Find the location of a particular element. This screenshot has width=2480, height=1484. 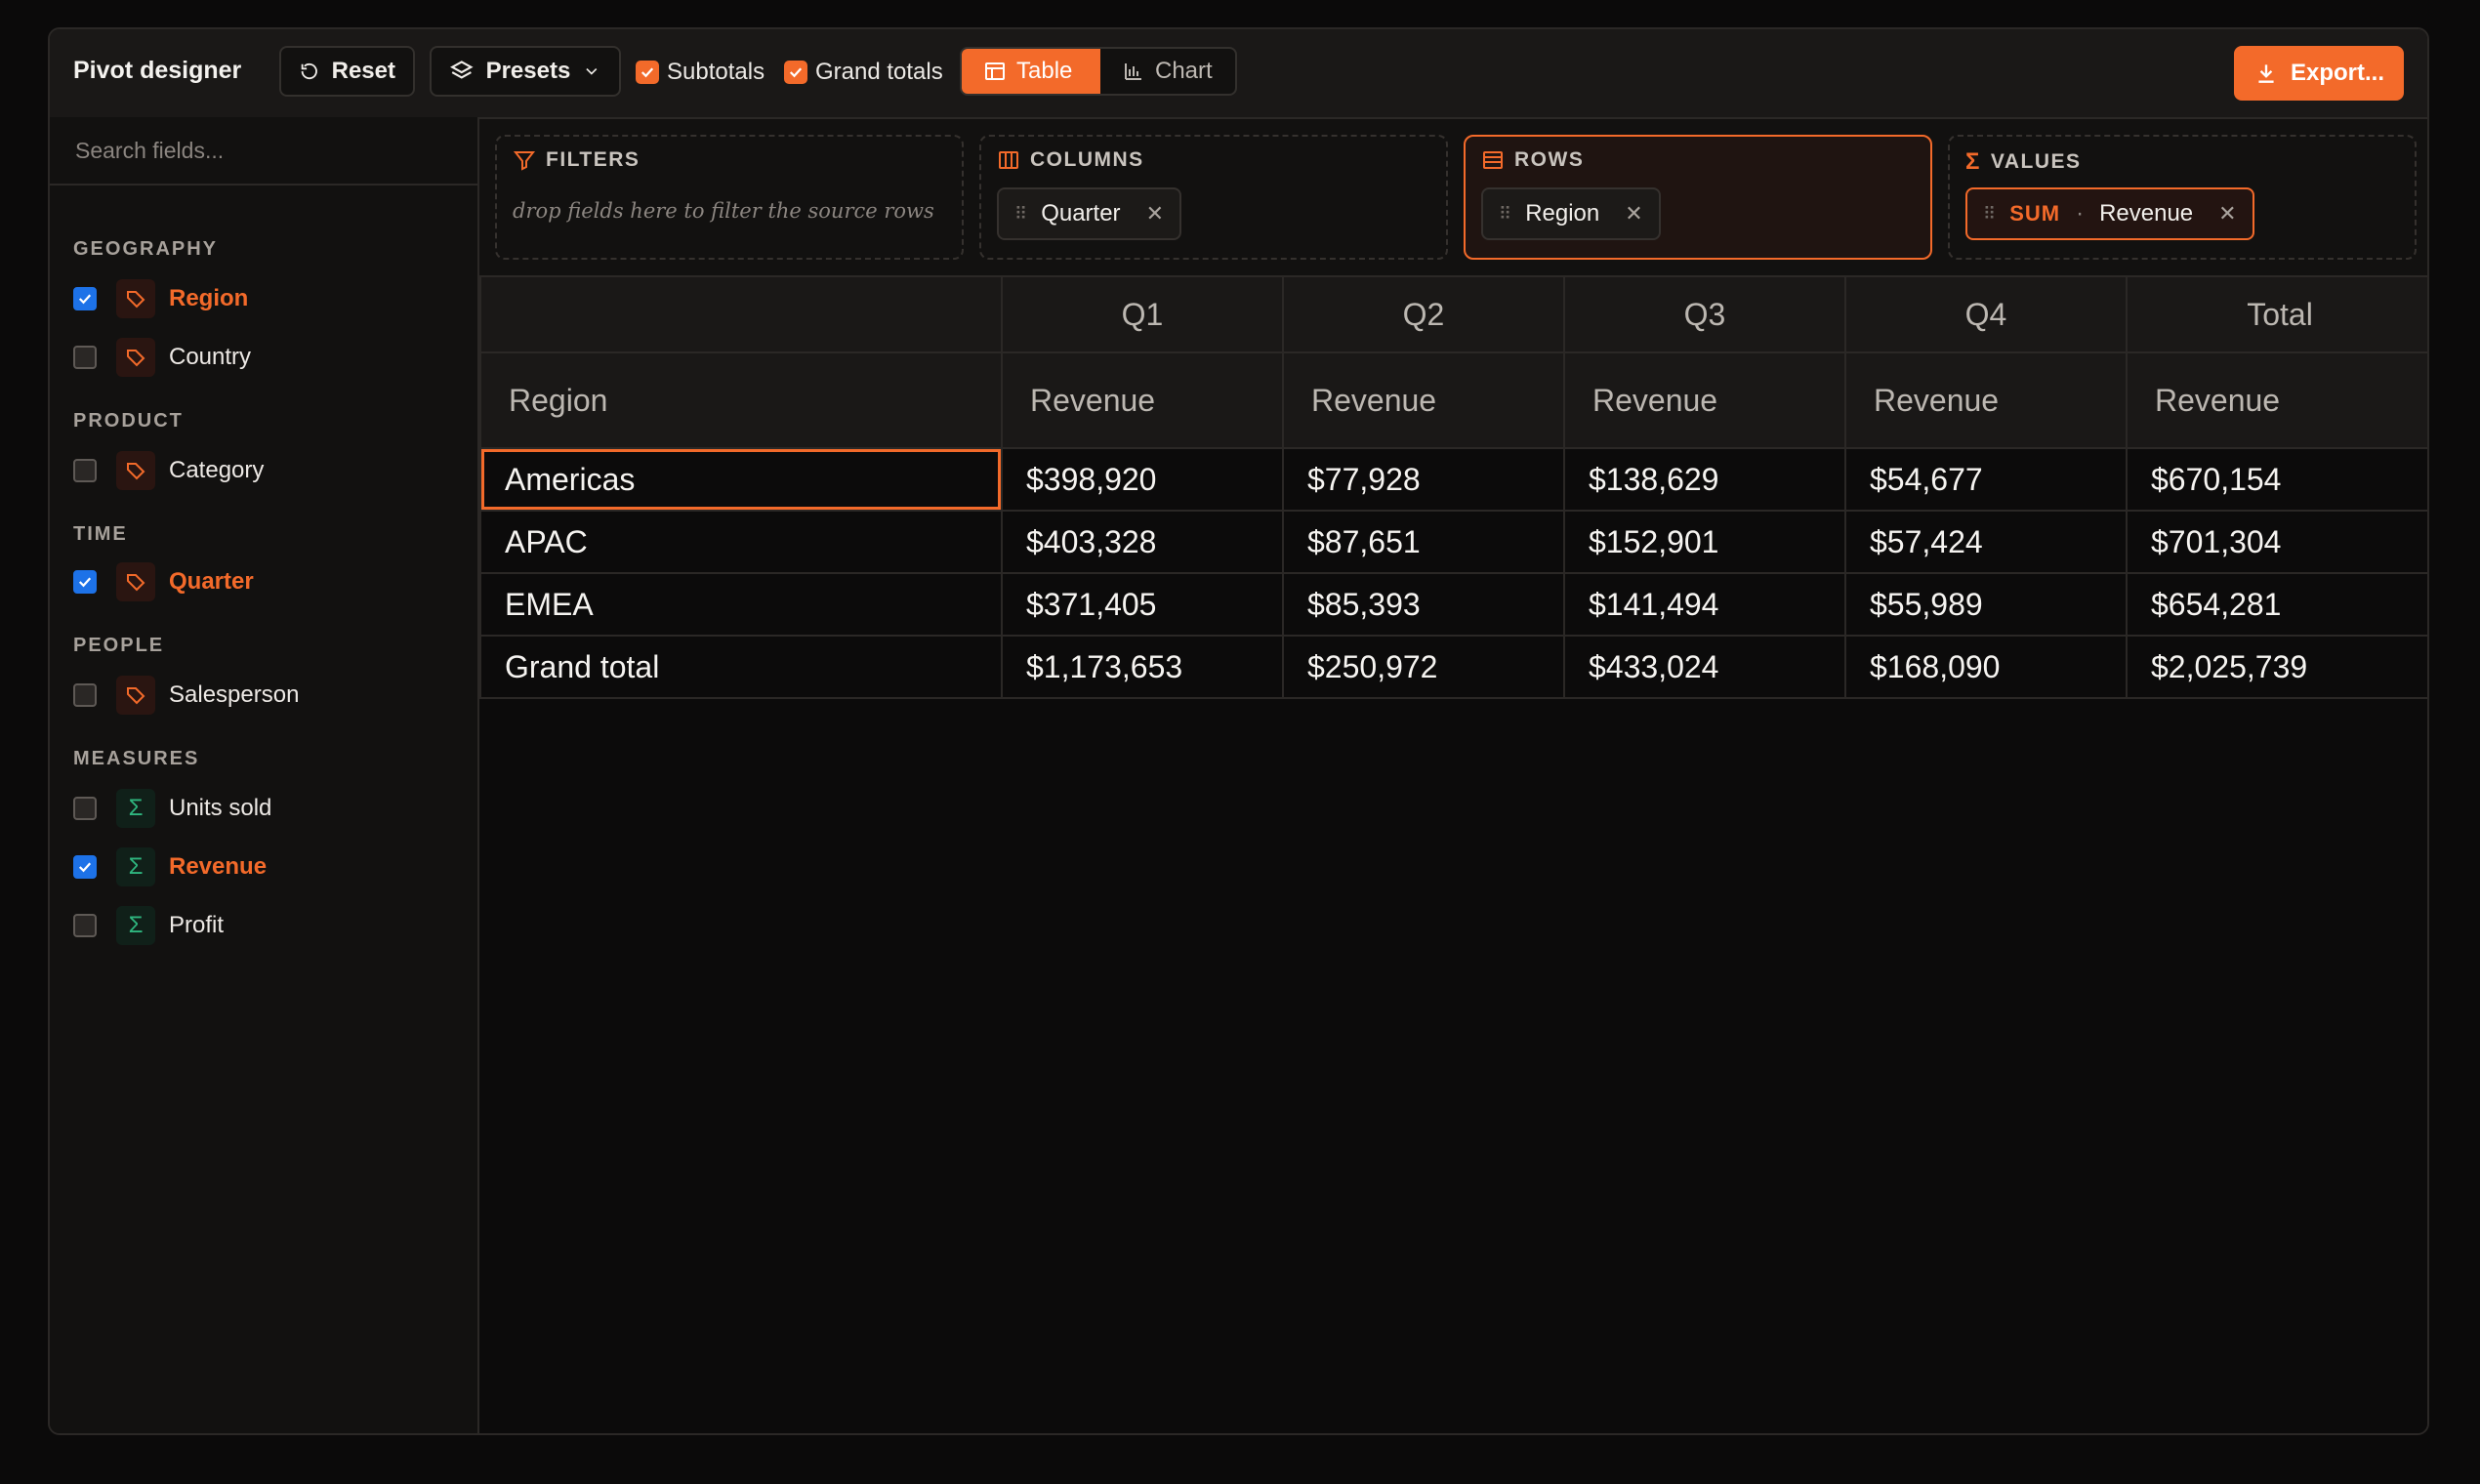

value-cell: $168,090 is located at coordinates (1986, 667).